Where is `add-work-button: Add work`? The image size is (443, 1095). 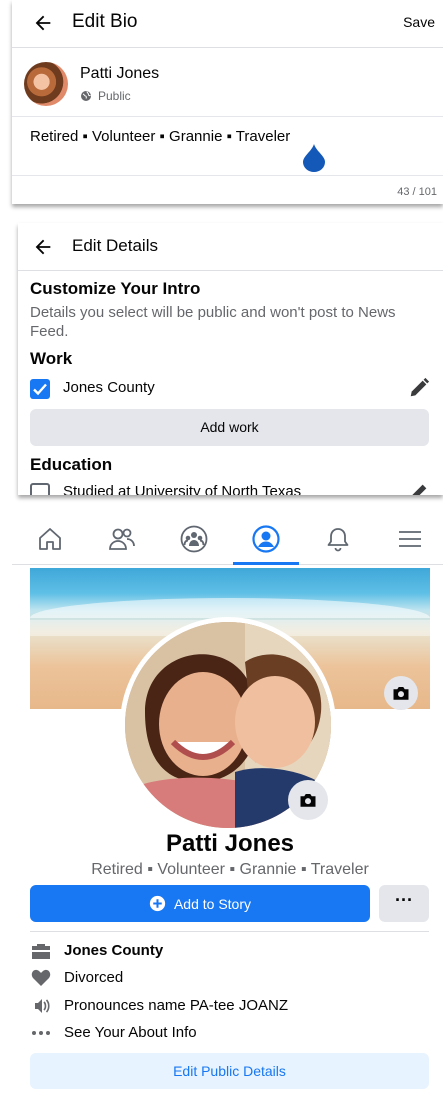 add-work-button: Add work is located at coordinates (229, 427).